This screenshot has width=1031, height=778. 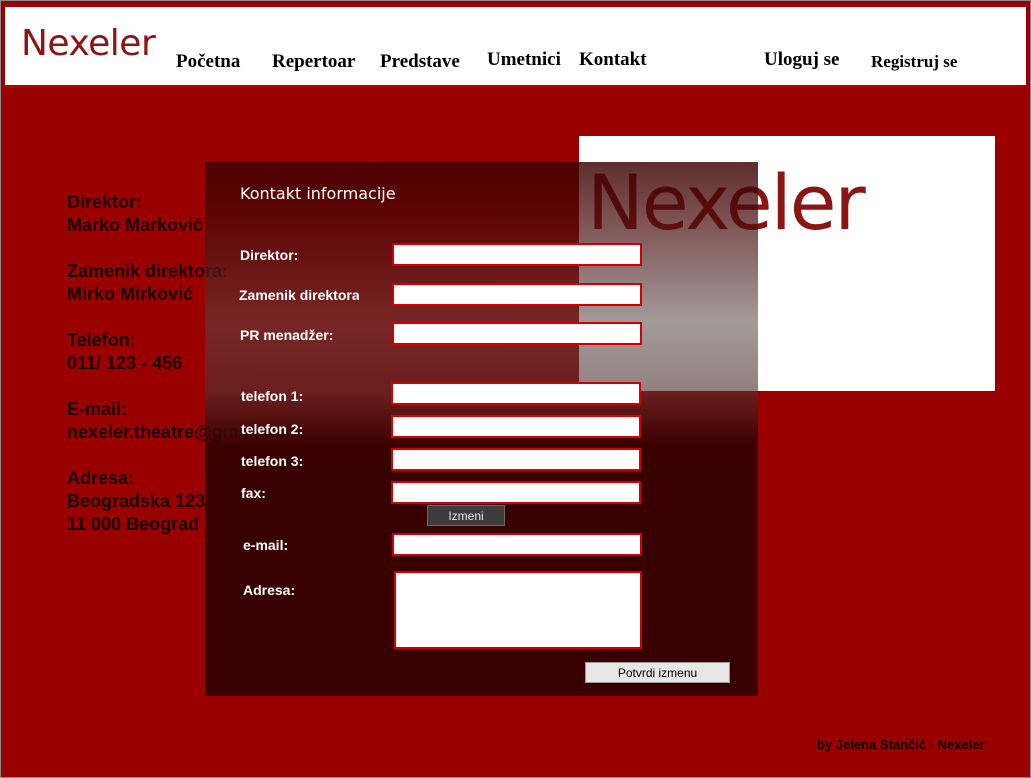 What do you see at coordinates (516, 492) in the screenshot?
I see `fax-input` at bounding box center [516, 492].